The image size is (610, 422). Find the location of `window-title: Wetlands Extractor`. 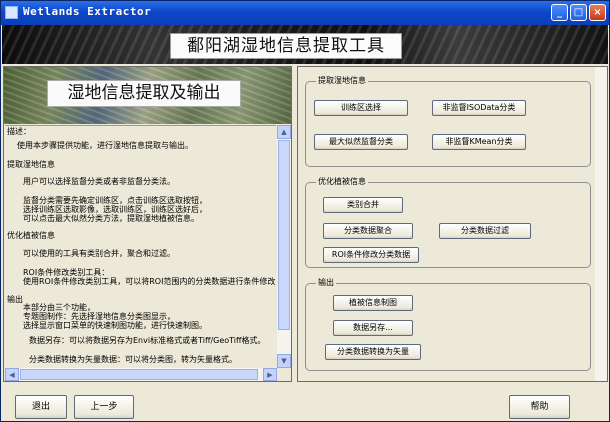

window-title: Wetlands Extractor is located at coordinates (87, 11).